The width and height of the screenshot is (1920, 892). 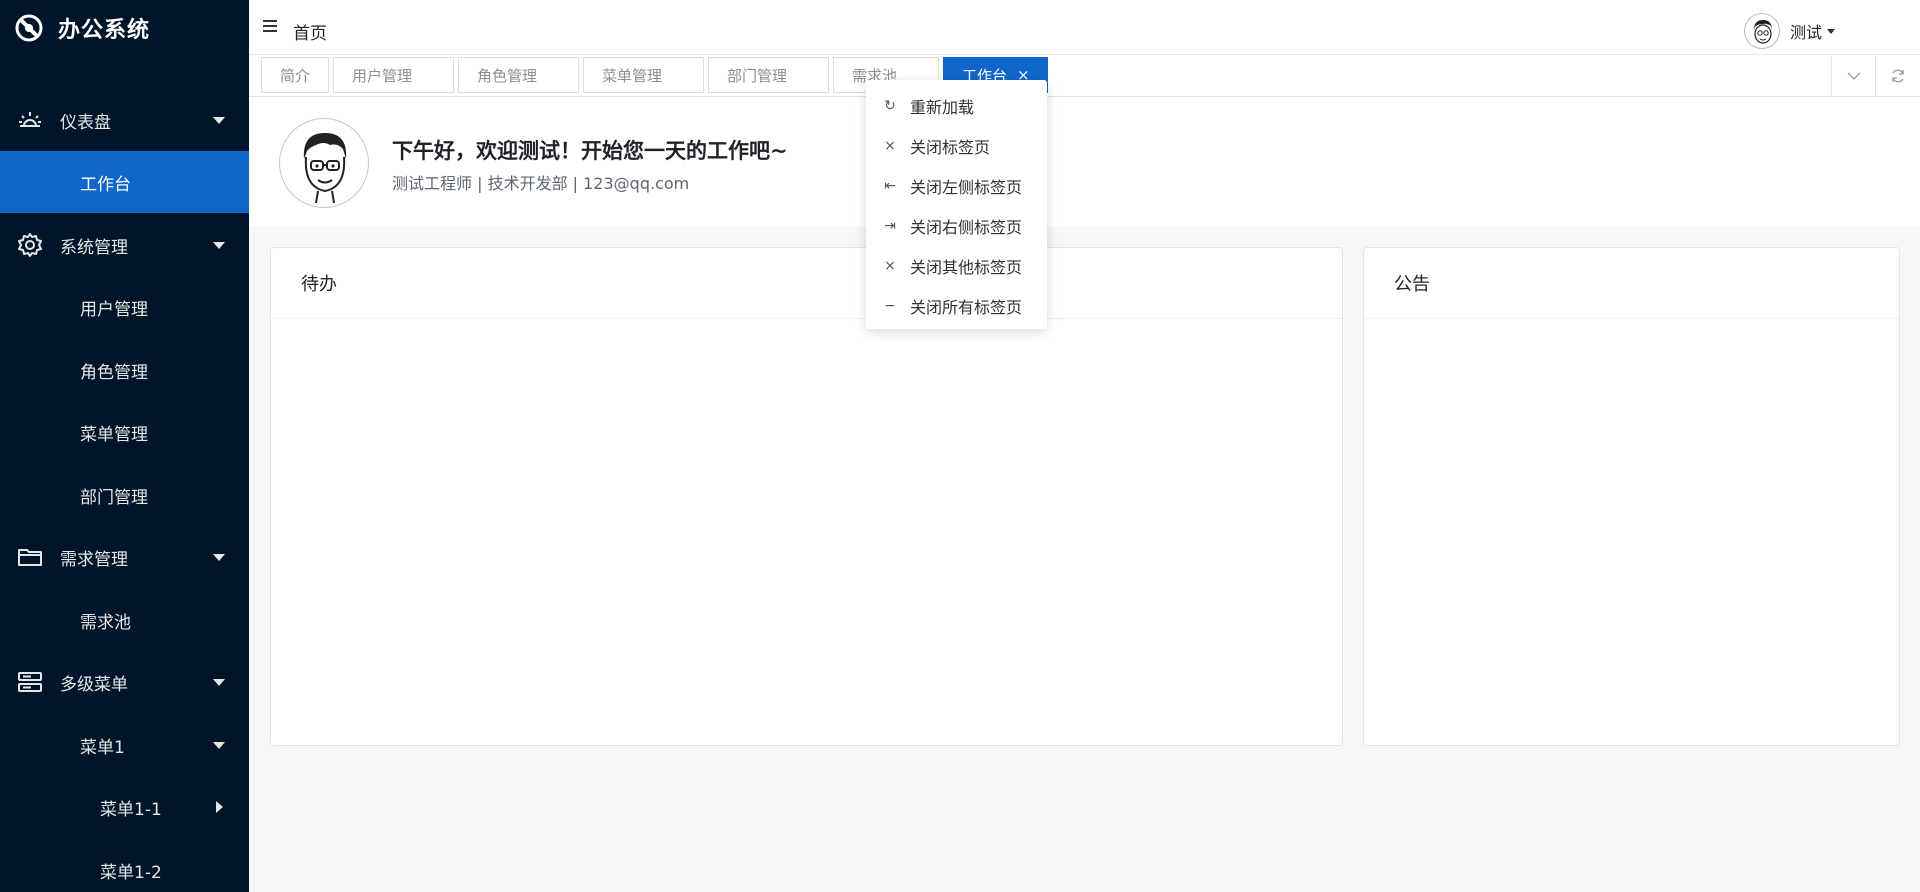 What do you see at coordinates (942, 107) in the screenshot?
I see `menu-item-label: 重新加载` at bounding box center [942, 107].